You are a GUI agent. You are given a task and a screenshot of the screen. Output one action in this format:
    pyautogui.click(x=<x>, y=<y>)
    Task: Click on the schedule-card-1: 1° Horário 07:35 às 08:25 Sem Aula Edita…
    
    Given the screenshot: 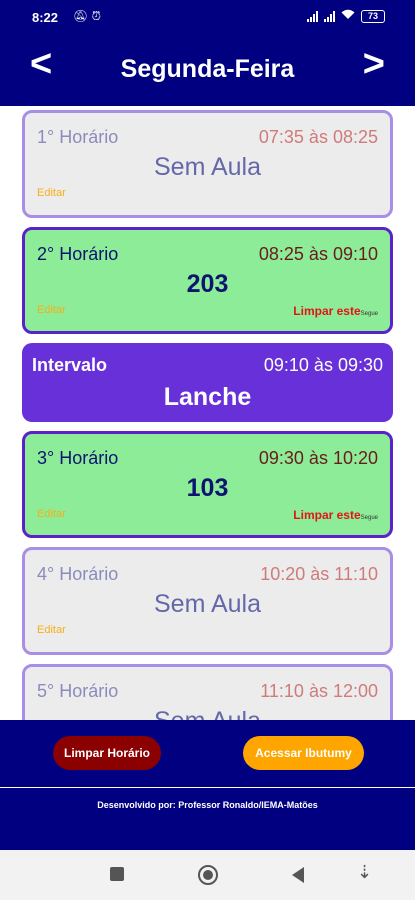 What is the action you would take?
    pyautogui.click(x=207, y=164)
    